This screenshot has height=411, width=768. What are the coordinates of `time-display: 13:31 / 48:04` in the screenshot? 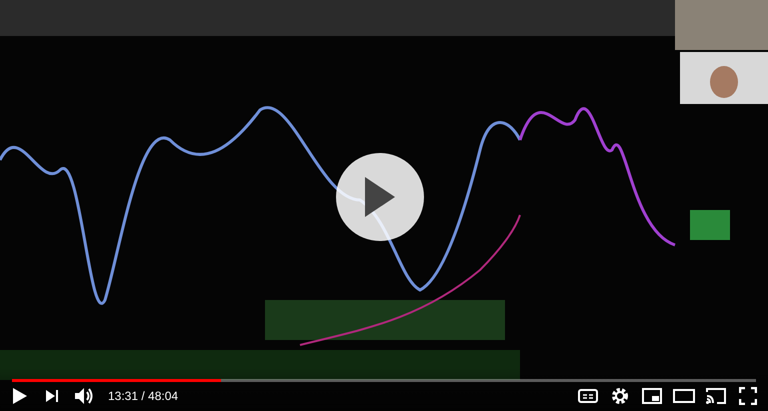 It's located at (143, 396).